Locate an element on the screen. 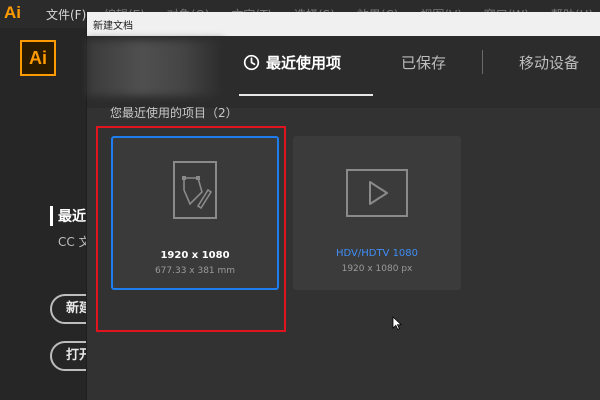  blurred-region is located at coordinates (155, 68).